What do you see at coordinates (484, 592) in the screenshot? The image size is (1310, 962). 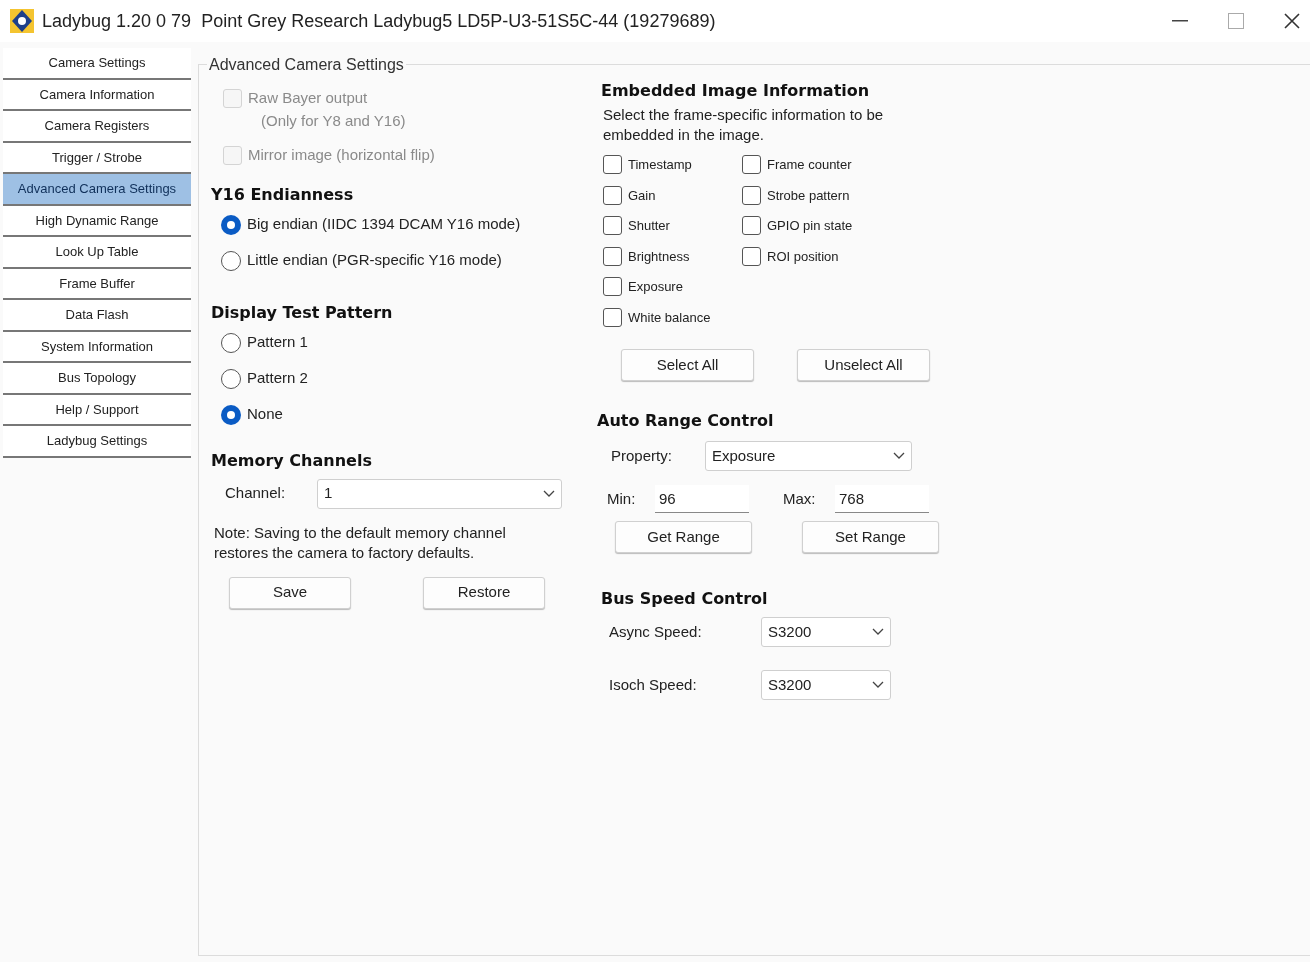 I see `action-button: Restore` at bounding box center [484, 592].